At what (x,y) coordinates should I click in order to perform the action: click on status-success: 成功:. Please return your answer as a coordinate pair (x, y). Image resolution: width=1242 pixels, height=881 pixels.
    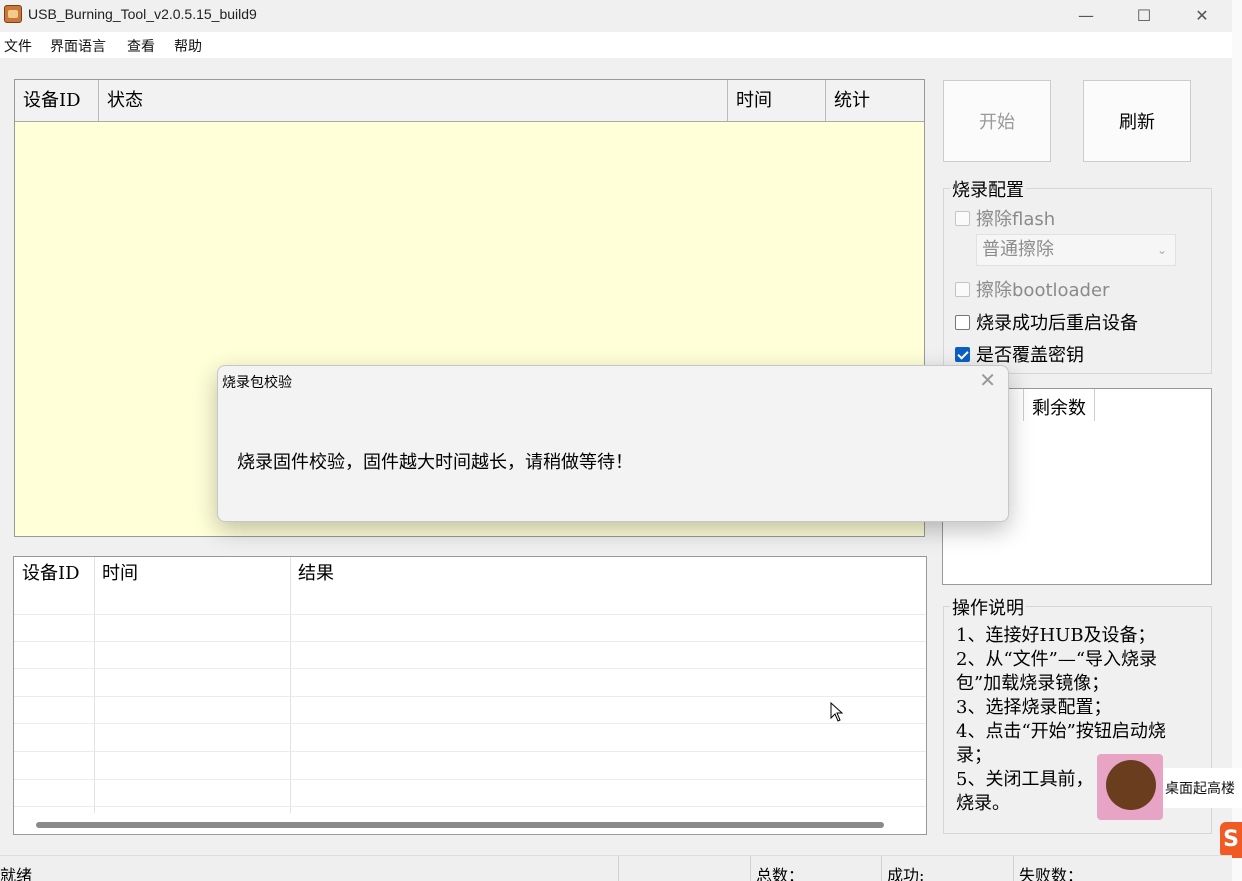
    Looking at the image, I should click on (906, 873).